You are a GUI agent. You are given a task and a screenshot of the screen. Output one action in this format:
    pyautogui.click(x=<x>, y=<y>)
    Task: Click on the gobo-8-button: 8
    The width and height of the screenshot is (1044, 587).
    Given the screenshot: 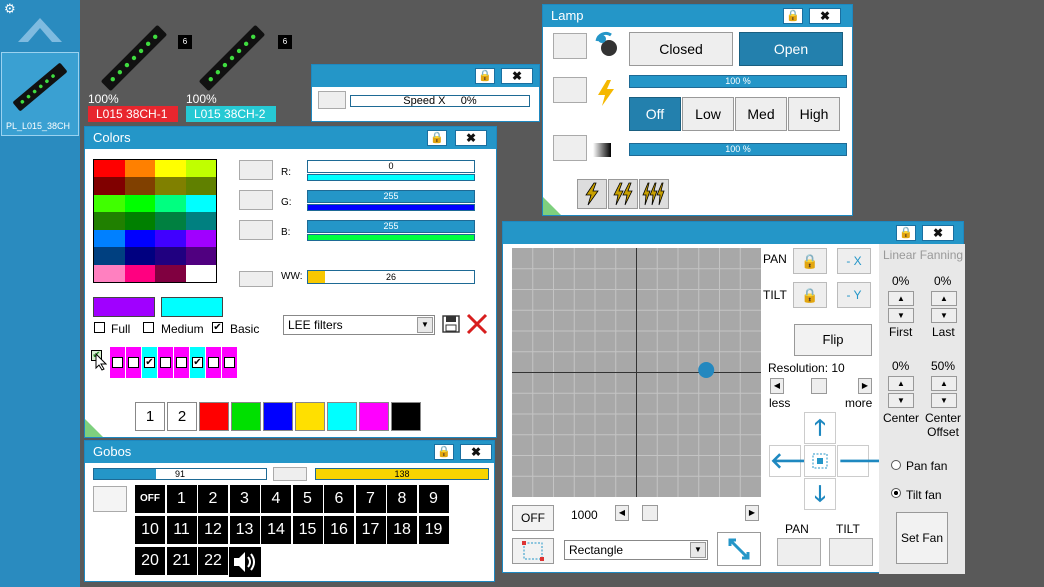 What is the action you would take?
    pyautogui.click(x=402, y=499)
    